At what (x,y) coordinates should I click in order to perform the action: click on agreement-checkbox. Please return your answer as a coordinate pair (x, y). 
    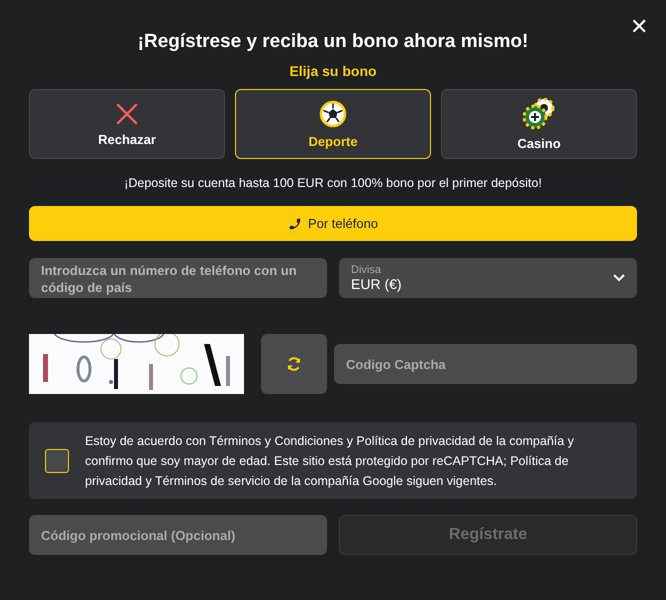
    Looking at the image, I should click on (57, 460).